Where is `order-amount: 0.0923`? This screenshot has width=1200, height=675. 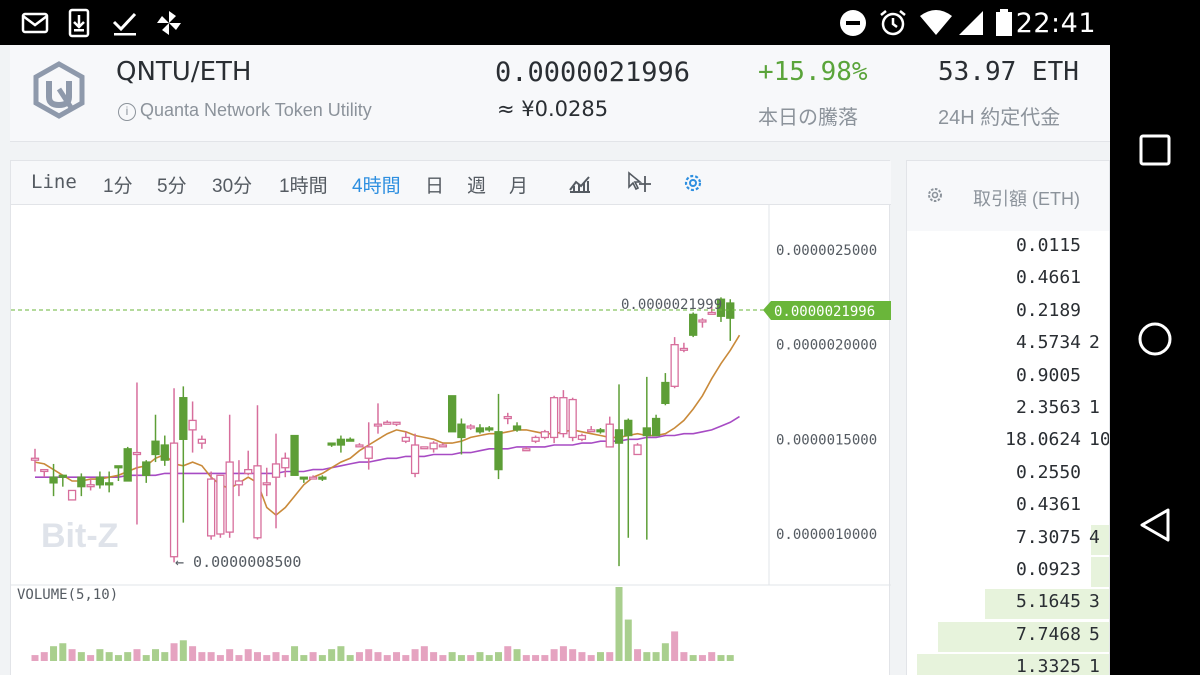
order-amount: 0.0923 is located at coordinates (1048, 569).